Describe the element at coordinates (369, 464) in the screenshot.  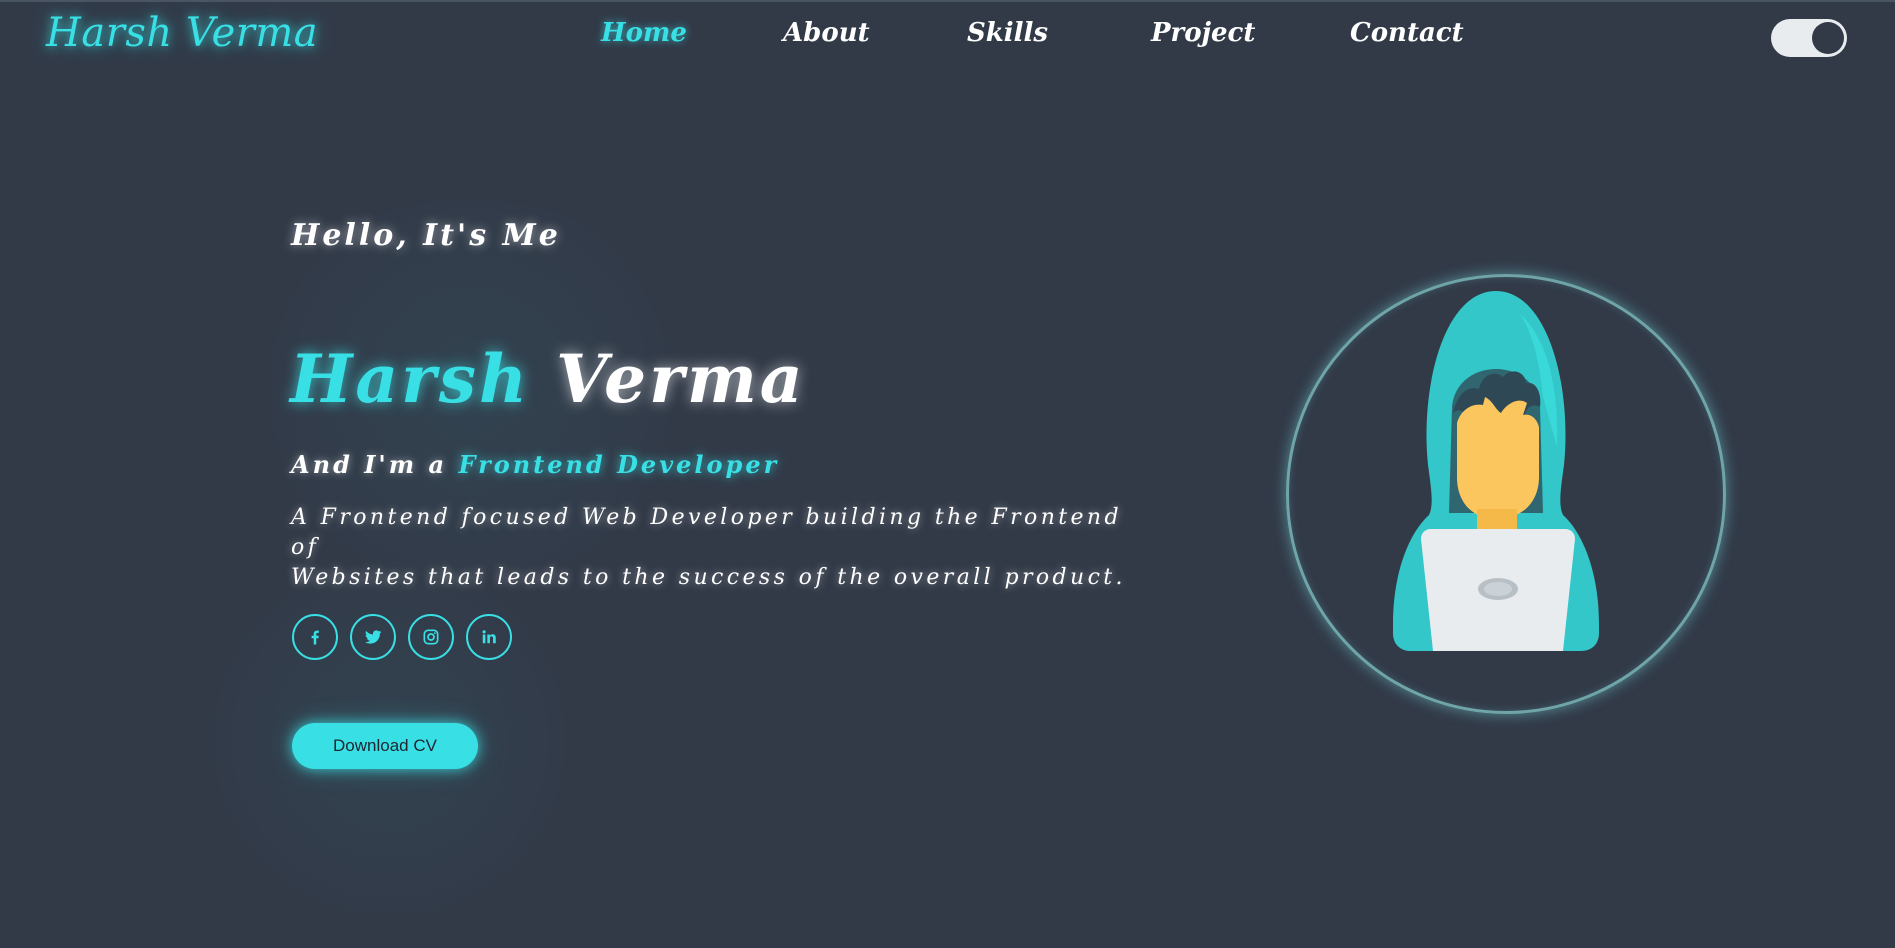
I see `hero-role-prefix: And I'm a` at that location.